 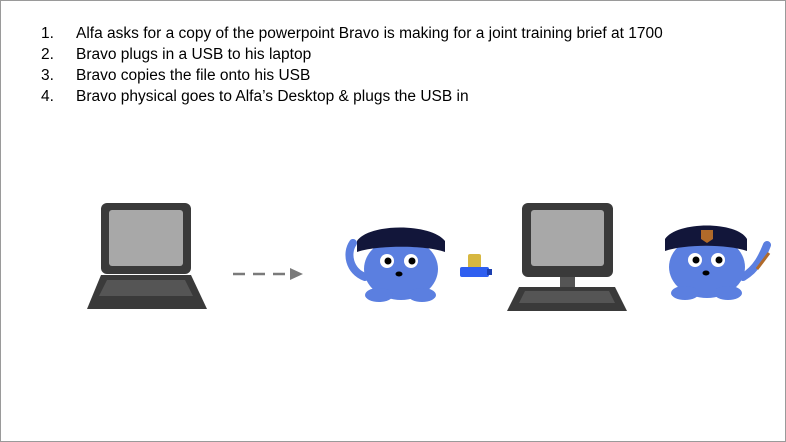 What do you see at coordinates (395, 264) in the screenshot?
I see `bravo-creature-icon` at bounding box center [395, 264].